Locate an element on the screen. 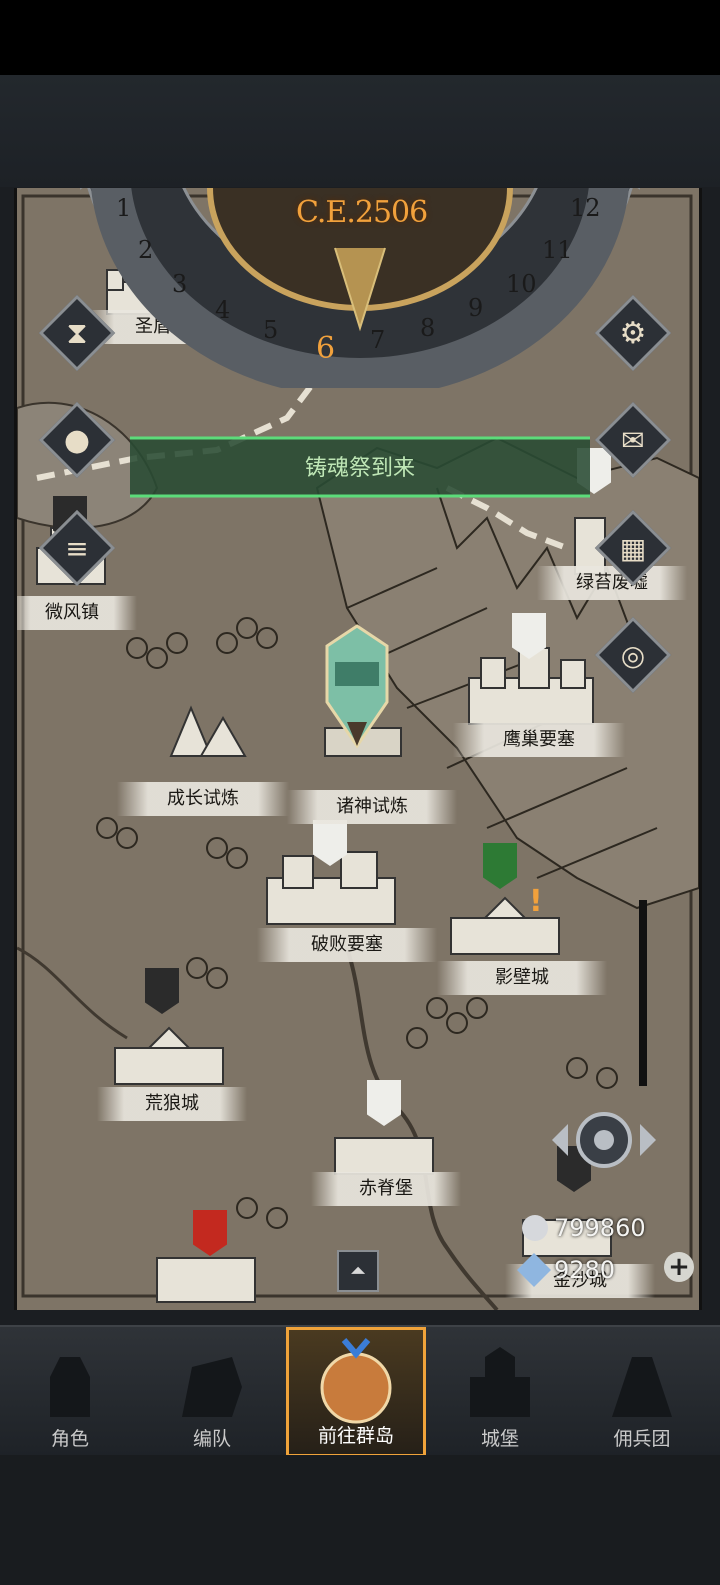 Image resolution: width=720 pixels, height=1585 pixels. svg-text: 5 is located at coordinates (270, 330).